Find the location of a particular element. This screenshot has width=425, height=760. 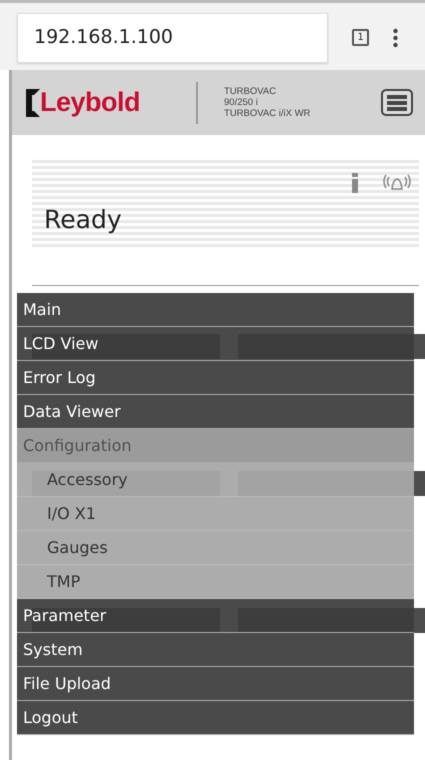

menu-item: Parameter is located at coordinates (215, 616).